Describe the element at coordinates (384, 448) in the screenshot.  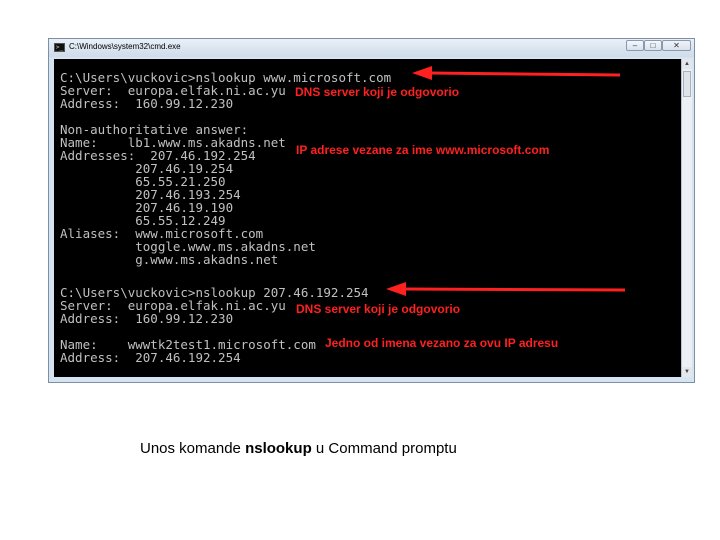
I see `caption-suffix: u Command promptu` at that location.